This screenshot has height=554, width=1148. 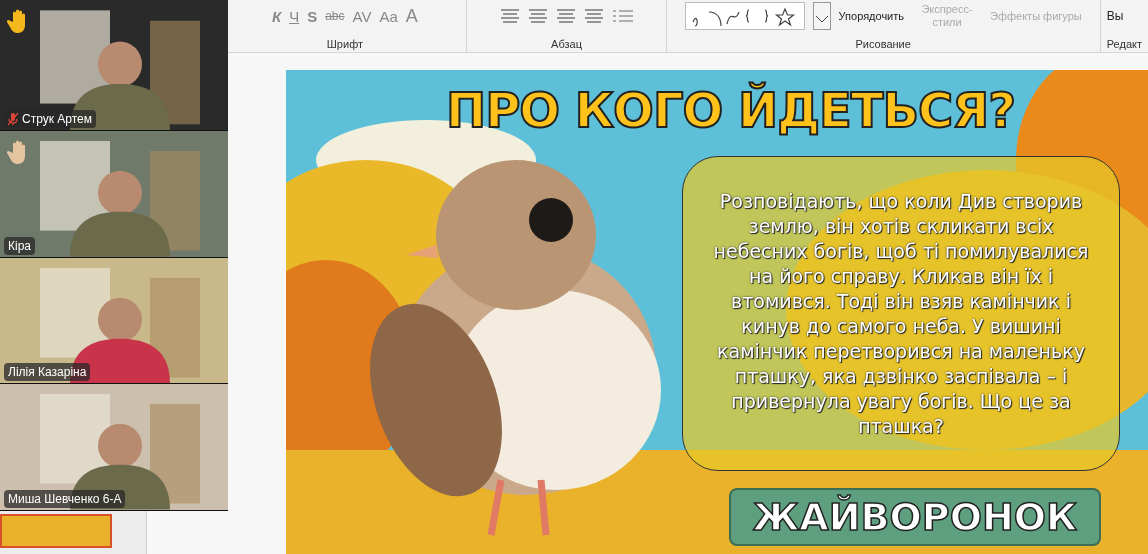 I want to click on riddle-text: Розповідають, що коли Див створив землю, він хотів скликати всіх небесних богів, щоб ті помилувалися на його справу. Кликав він їх і втомився. Тоді він взяв камінчик і кинув до самого неба. У вишині камінчик перетворився на маленьку пташку, яка дзвінко заспівала – і привернула увагу богів. Що це за пташка?, so click(x=901, y=313).